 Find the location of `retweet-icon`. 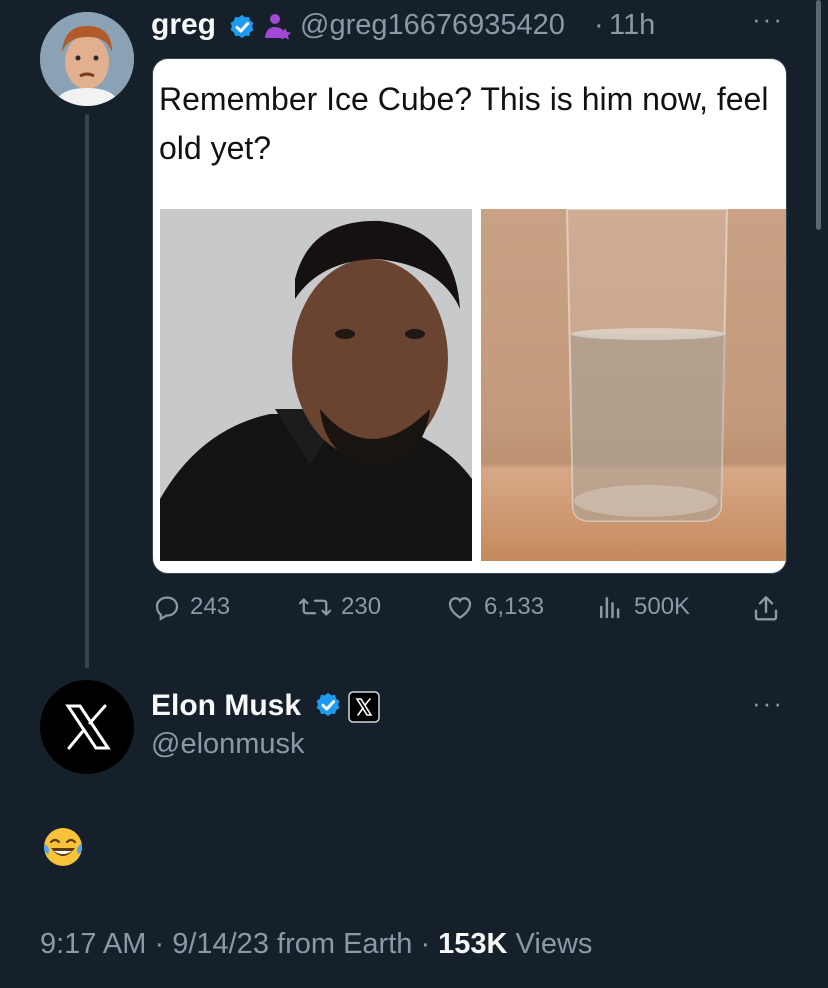

retweet-icon is located at coordinates (315, 607).